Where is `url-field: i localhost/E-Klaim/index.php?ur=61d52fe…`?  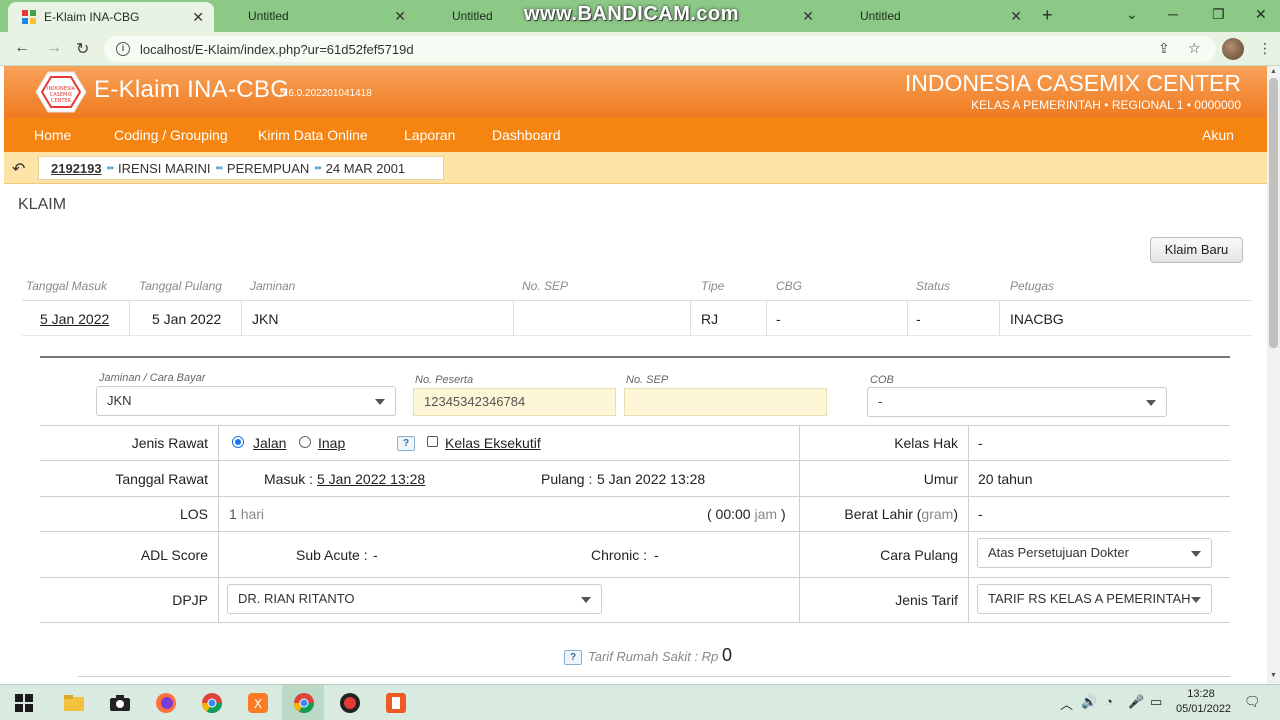 url-field: i localhost/E-Klaim/index.php?ur=61d52fe… is located at coordinates (660, 49).